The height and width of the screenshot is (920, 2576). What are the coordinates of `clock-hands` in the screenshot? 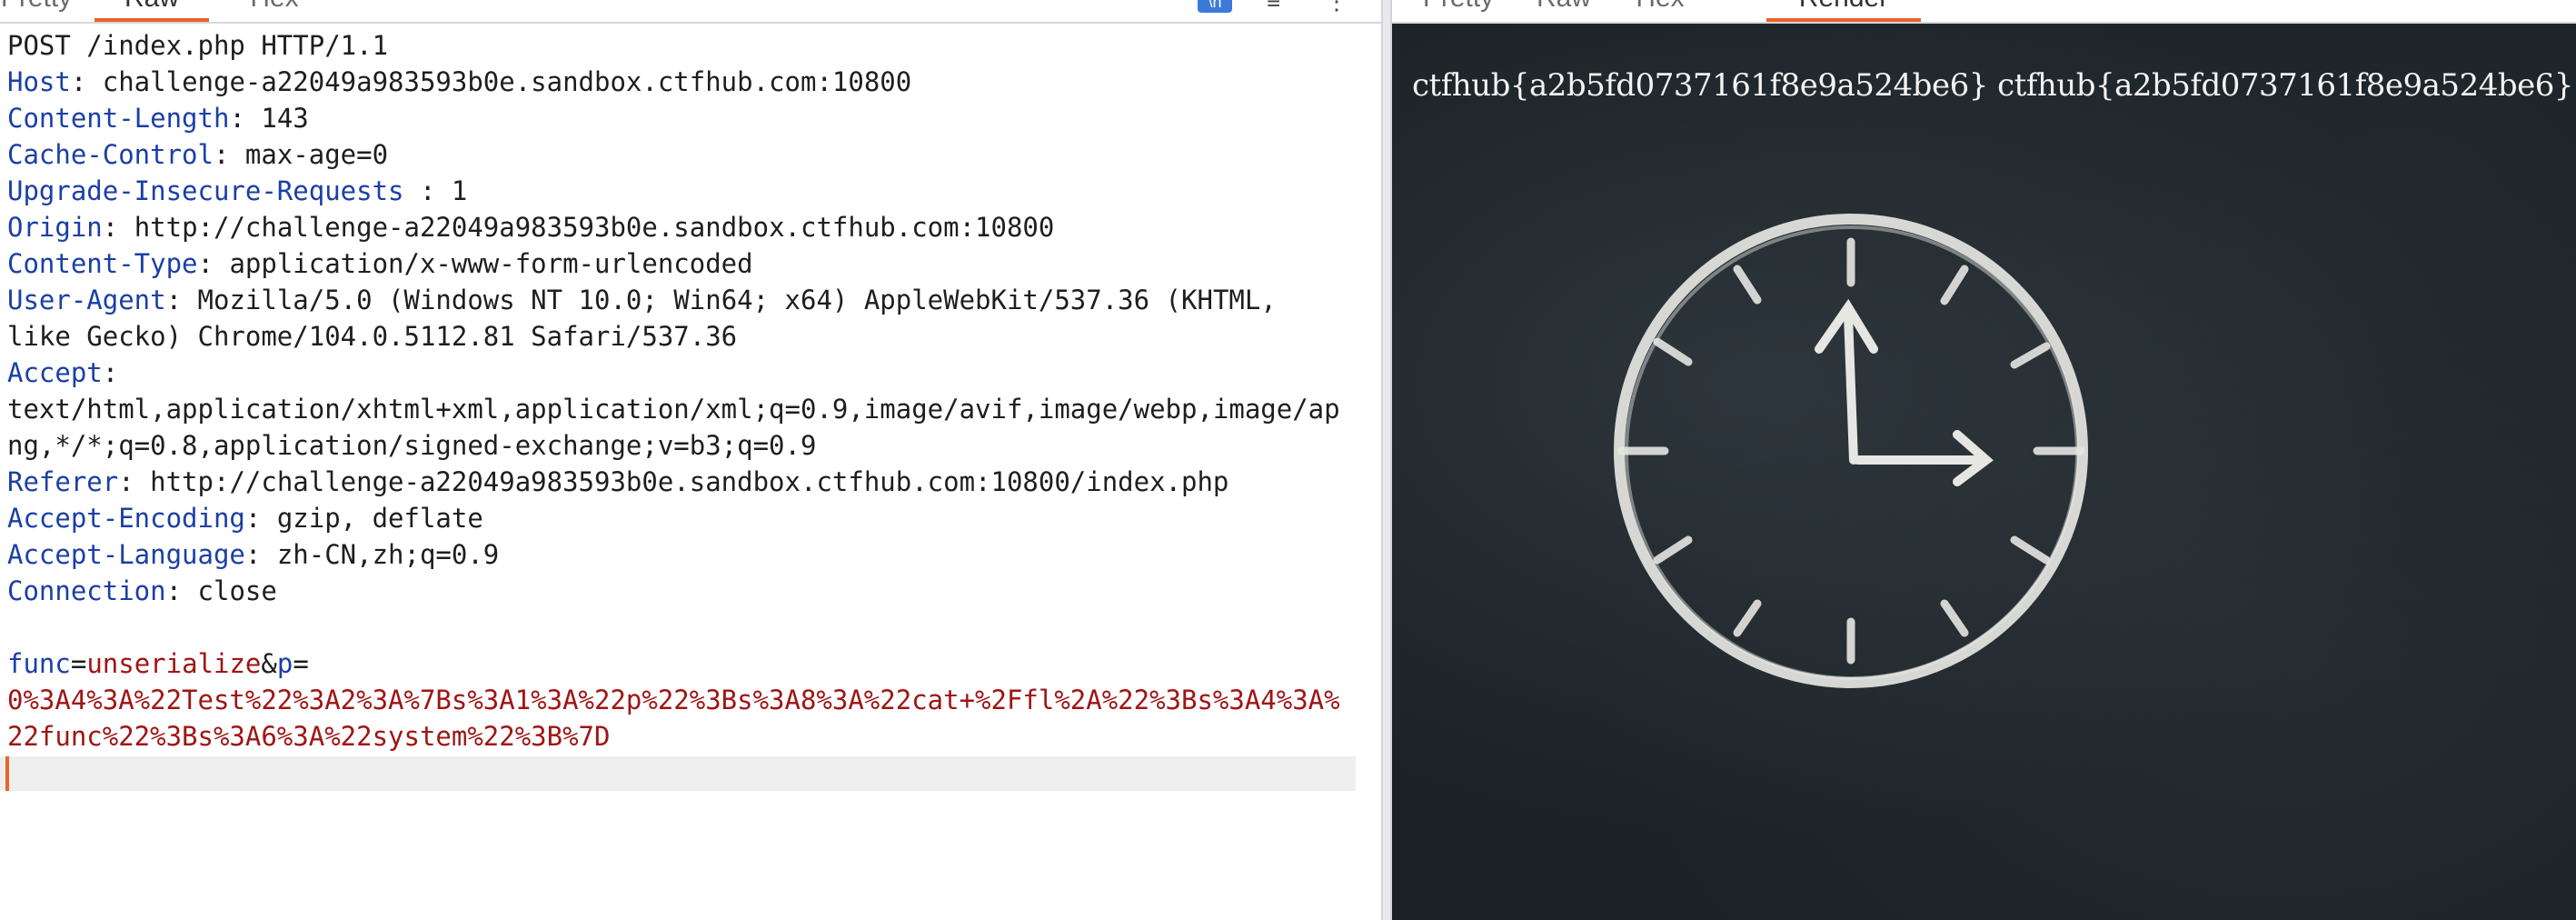 It's located at (1904, 392).